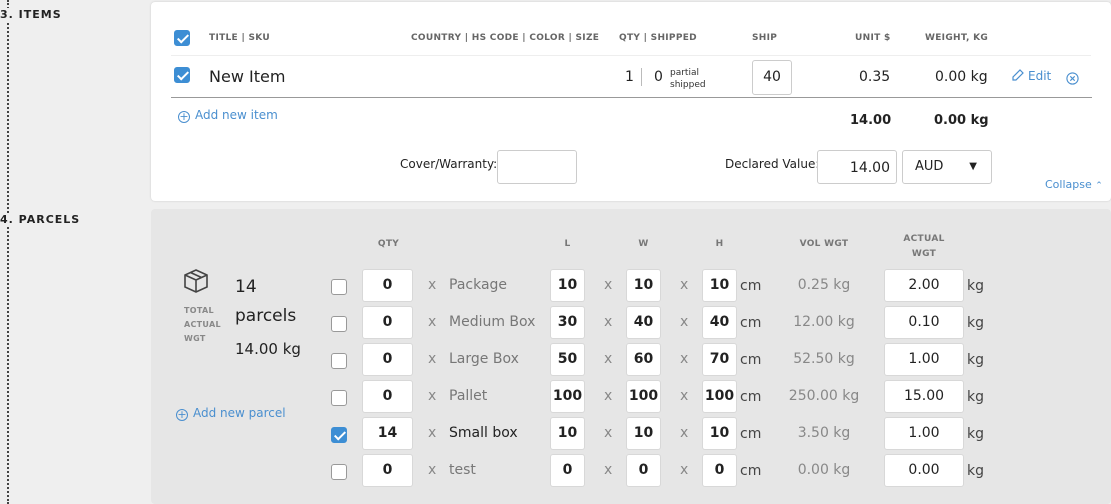 The height and width of the screenshot is (504, 1111). Describe the element at coordinates (631, 55) in the screenshot. I see `header-divider` at that location.